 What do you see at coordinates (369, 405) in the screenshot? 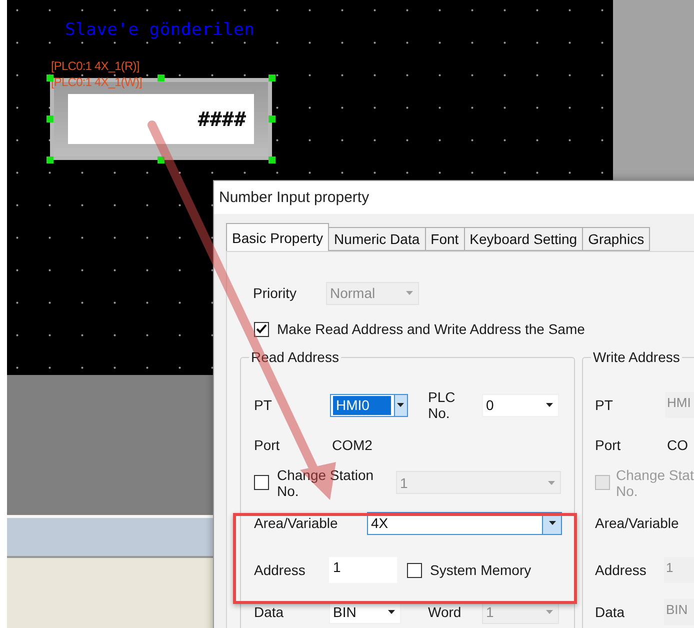
I see `pt-dropdown: HMI0` at bounding box center [369, 405].